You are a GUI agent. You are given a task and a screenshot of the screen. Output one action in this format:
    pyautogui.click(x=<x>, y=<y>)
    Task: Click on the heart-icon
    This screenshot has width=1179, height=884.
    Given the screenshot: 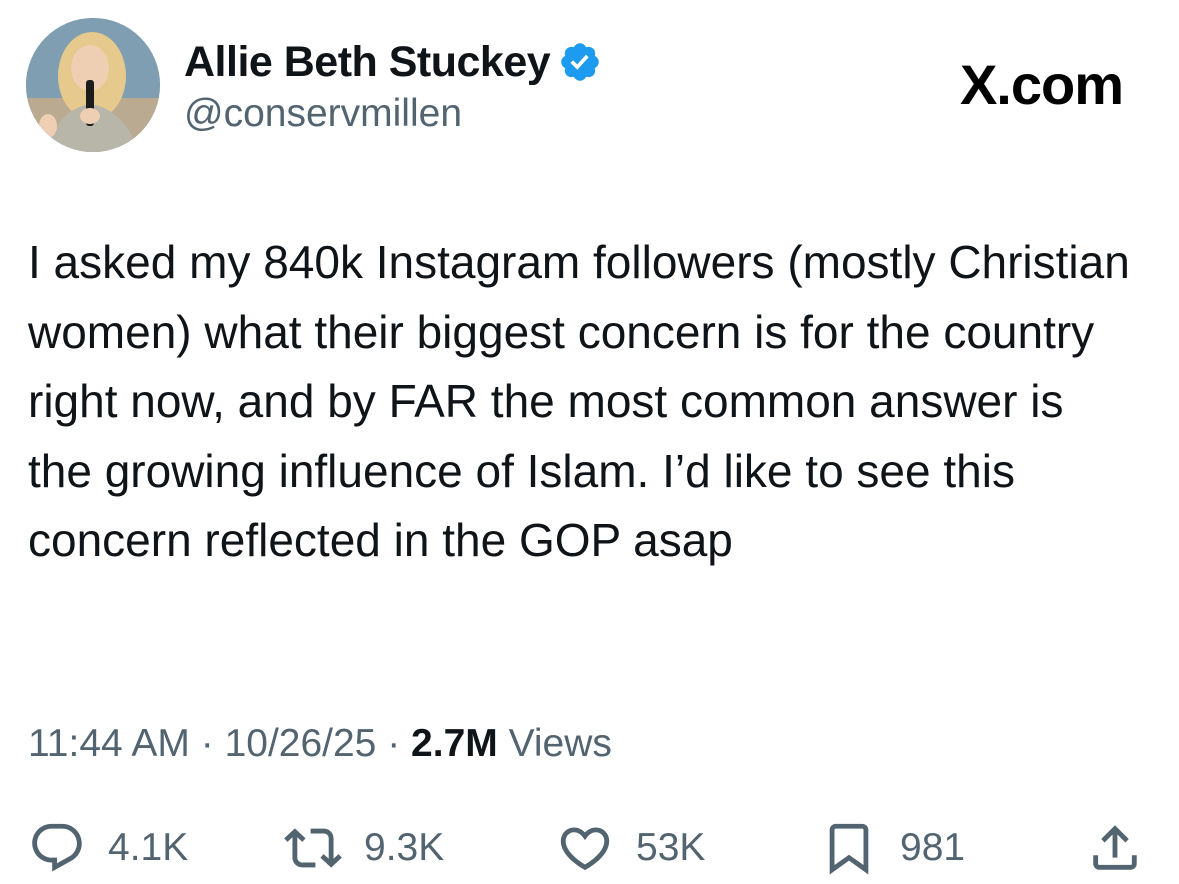 What is the action you would take?
    pyautogui.click(x=585, y=849)
    